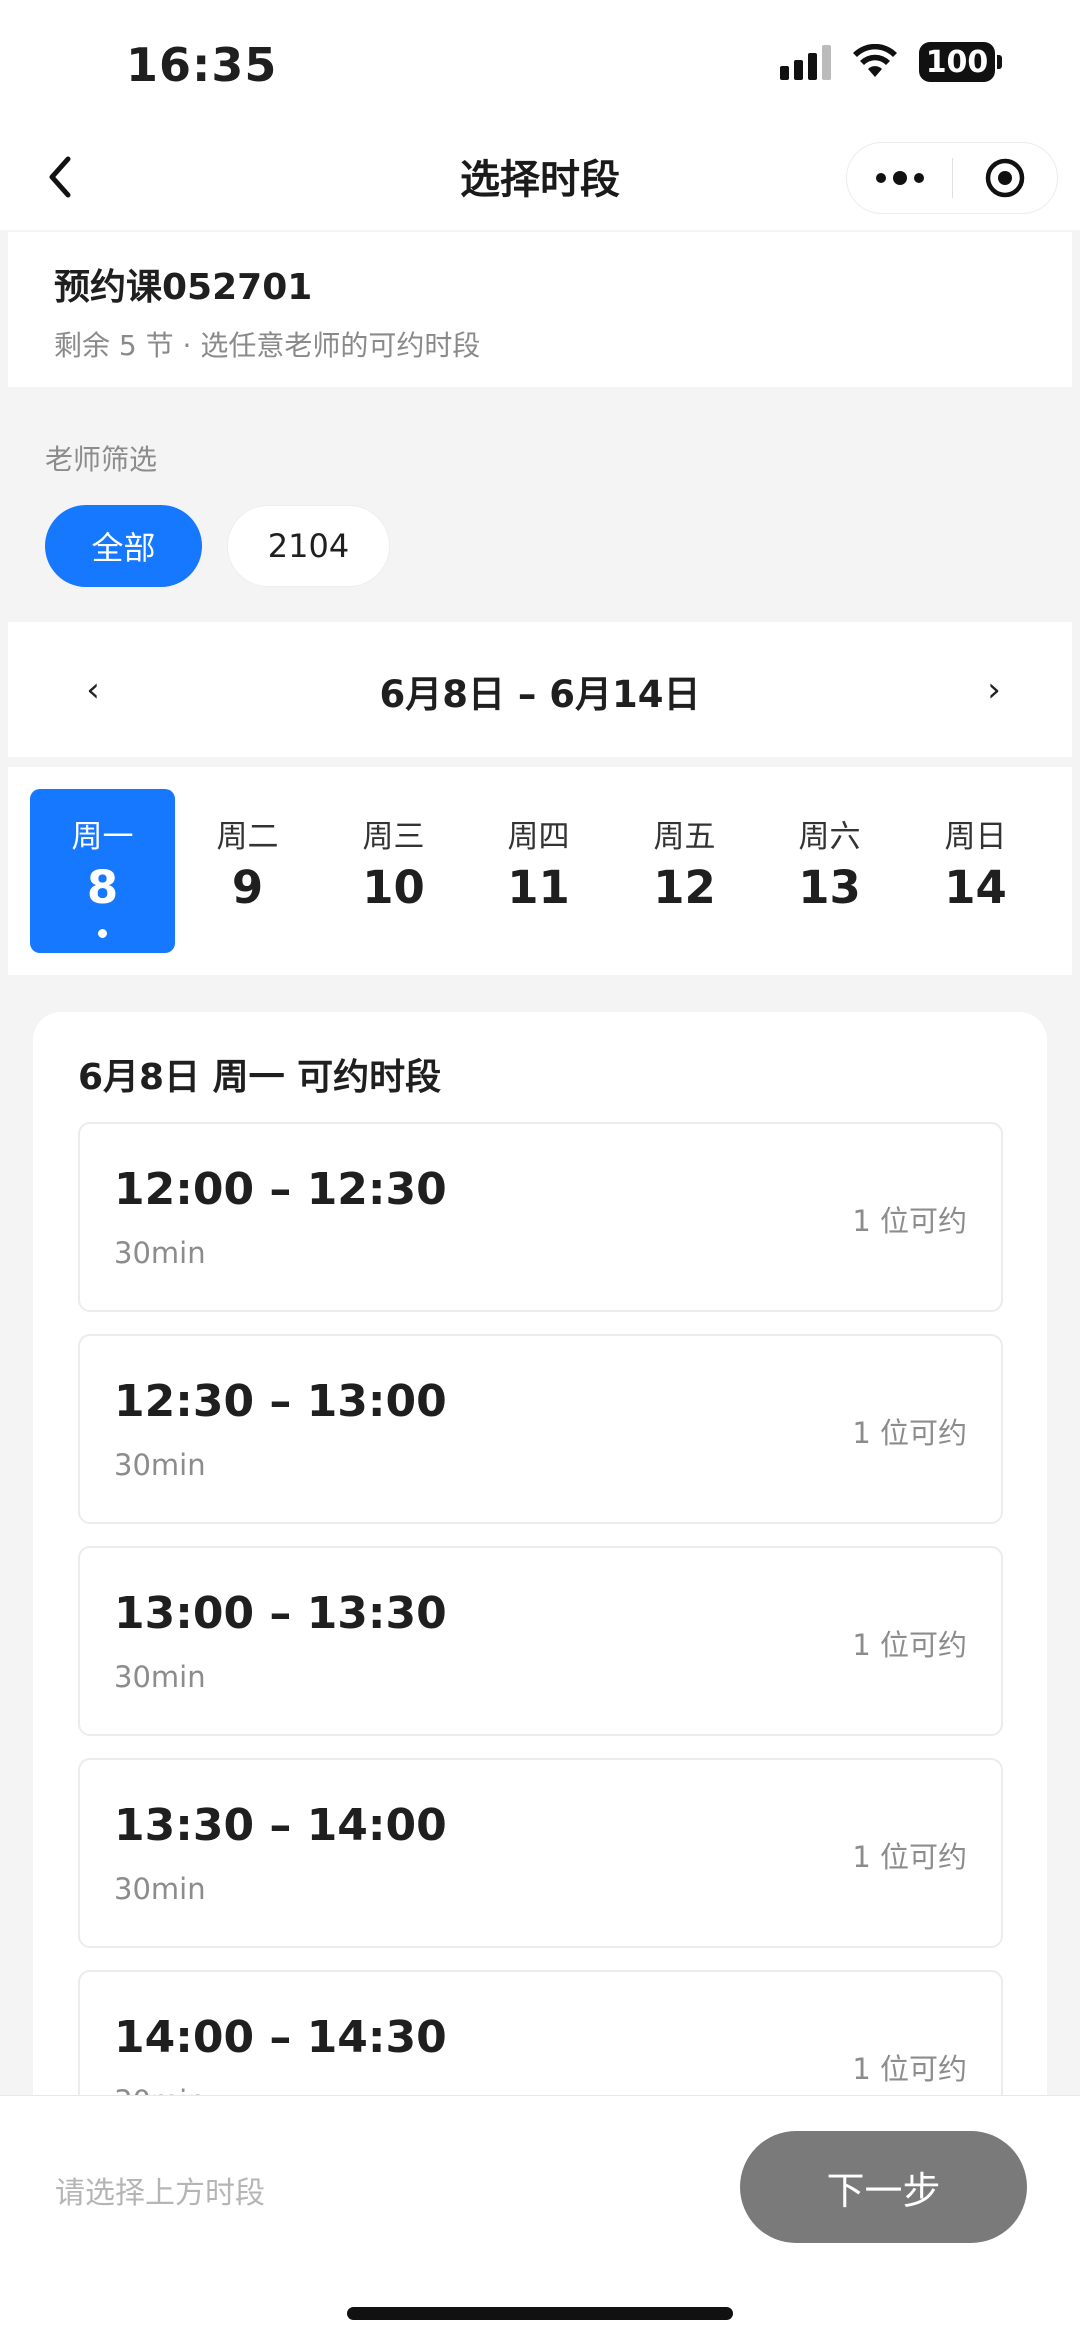 Image resolution: width=1080 pixels, height=2337 pixels. I want to click on teacher-filter-label: 老师筛选, so click(101, 459).